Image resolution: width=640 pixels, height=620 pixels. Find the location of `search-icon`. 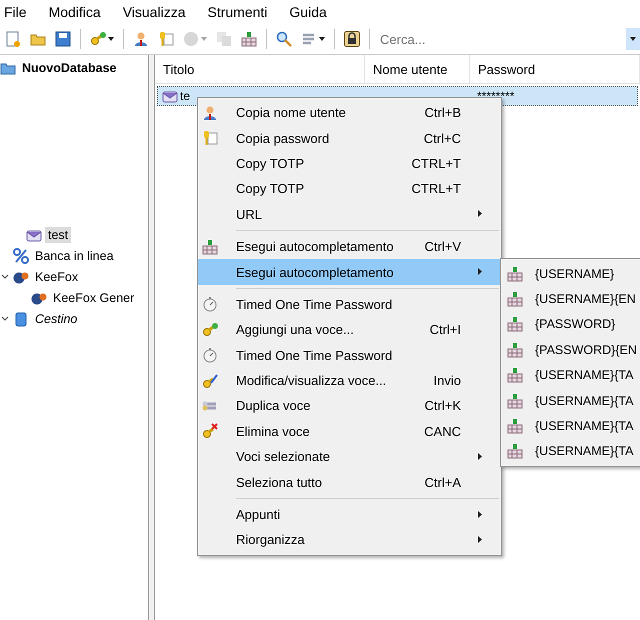

search-icon is located at coordinates (284, 39).